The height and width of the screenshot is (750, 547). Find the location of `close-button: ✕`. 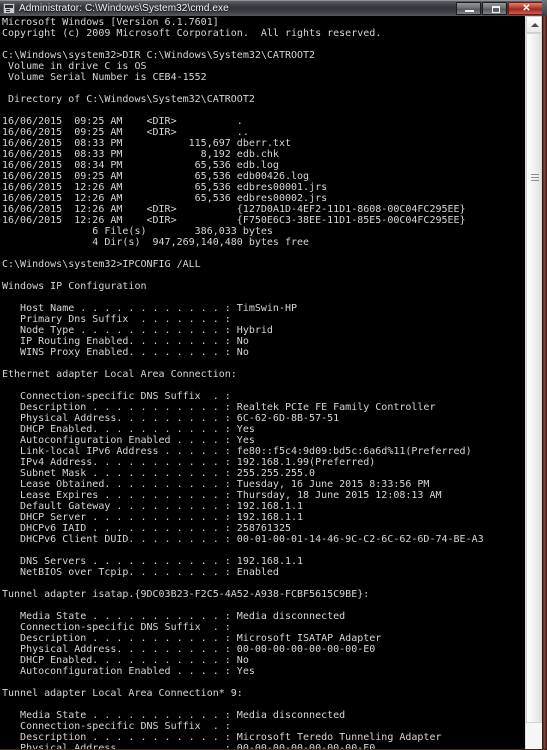

close-button: ✕ is located at coordinates (526, 8).